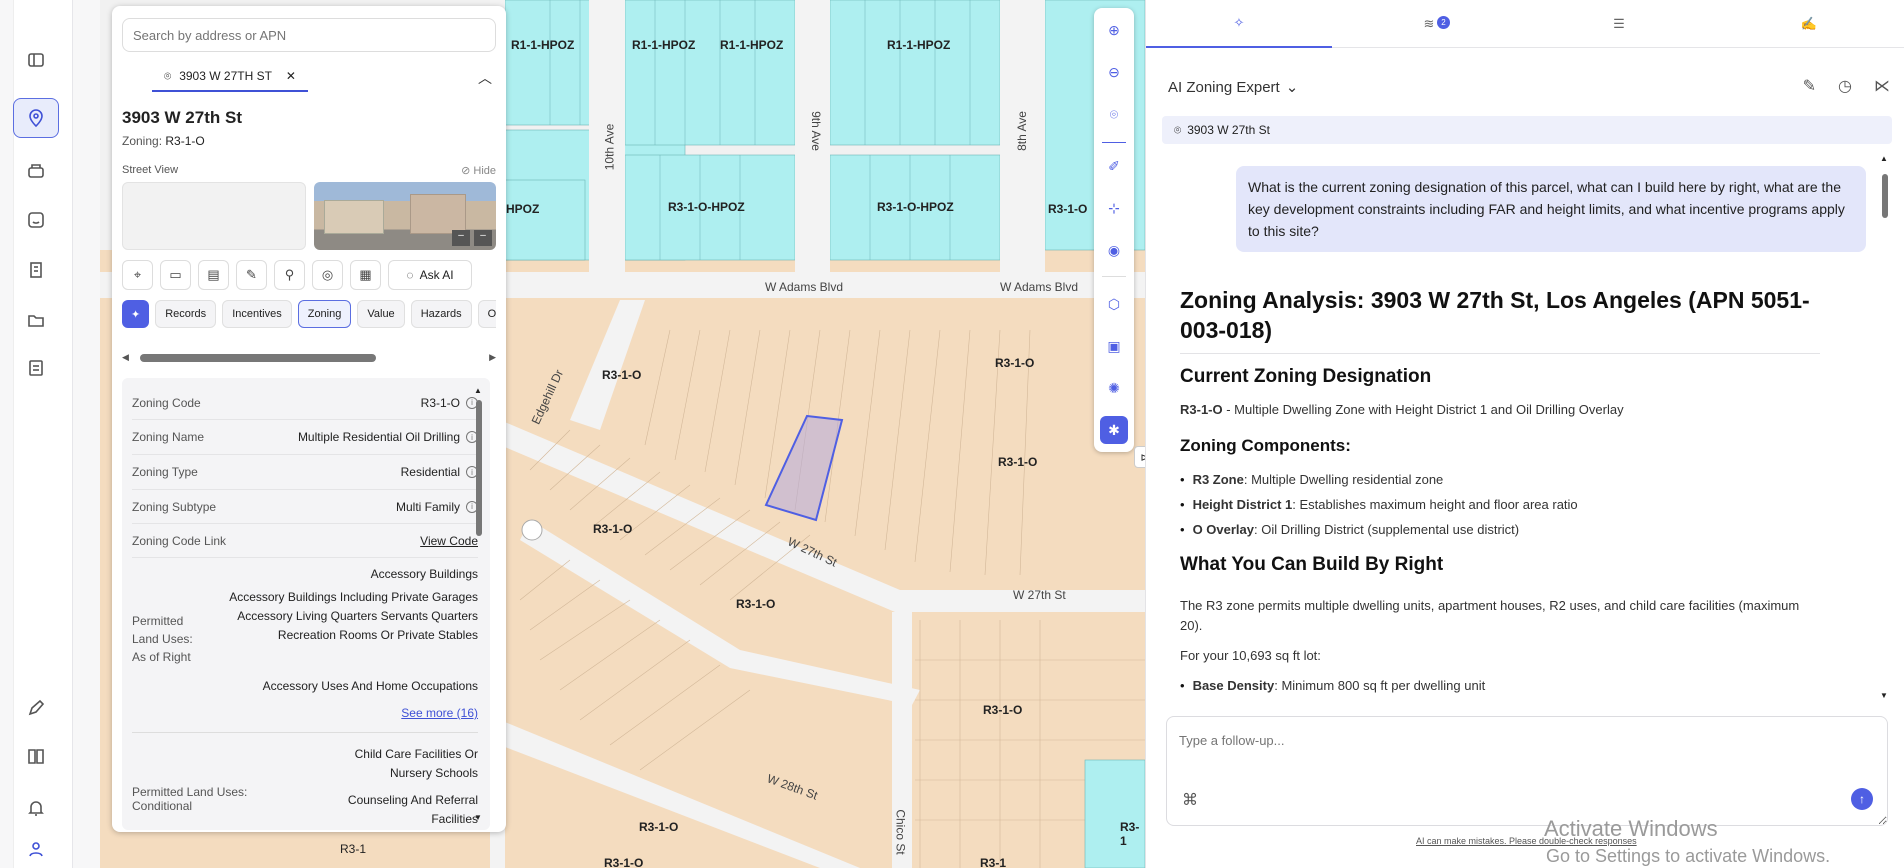 This screenshot has height=868, width=1904. I want to click on chat-scrollbar: ▲ ▼, so click(1885, 427).